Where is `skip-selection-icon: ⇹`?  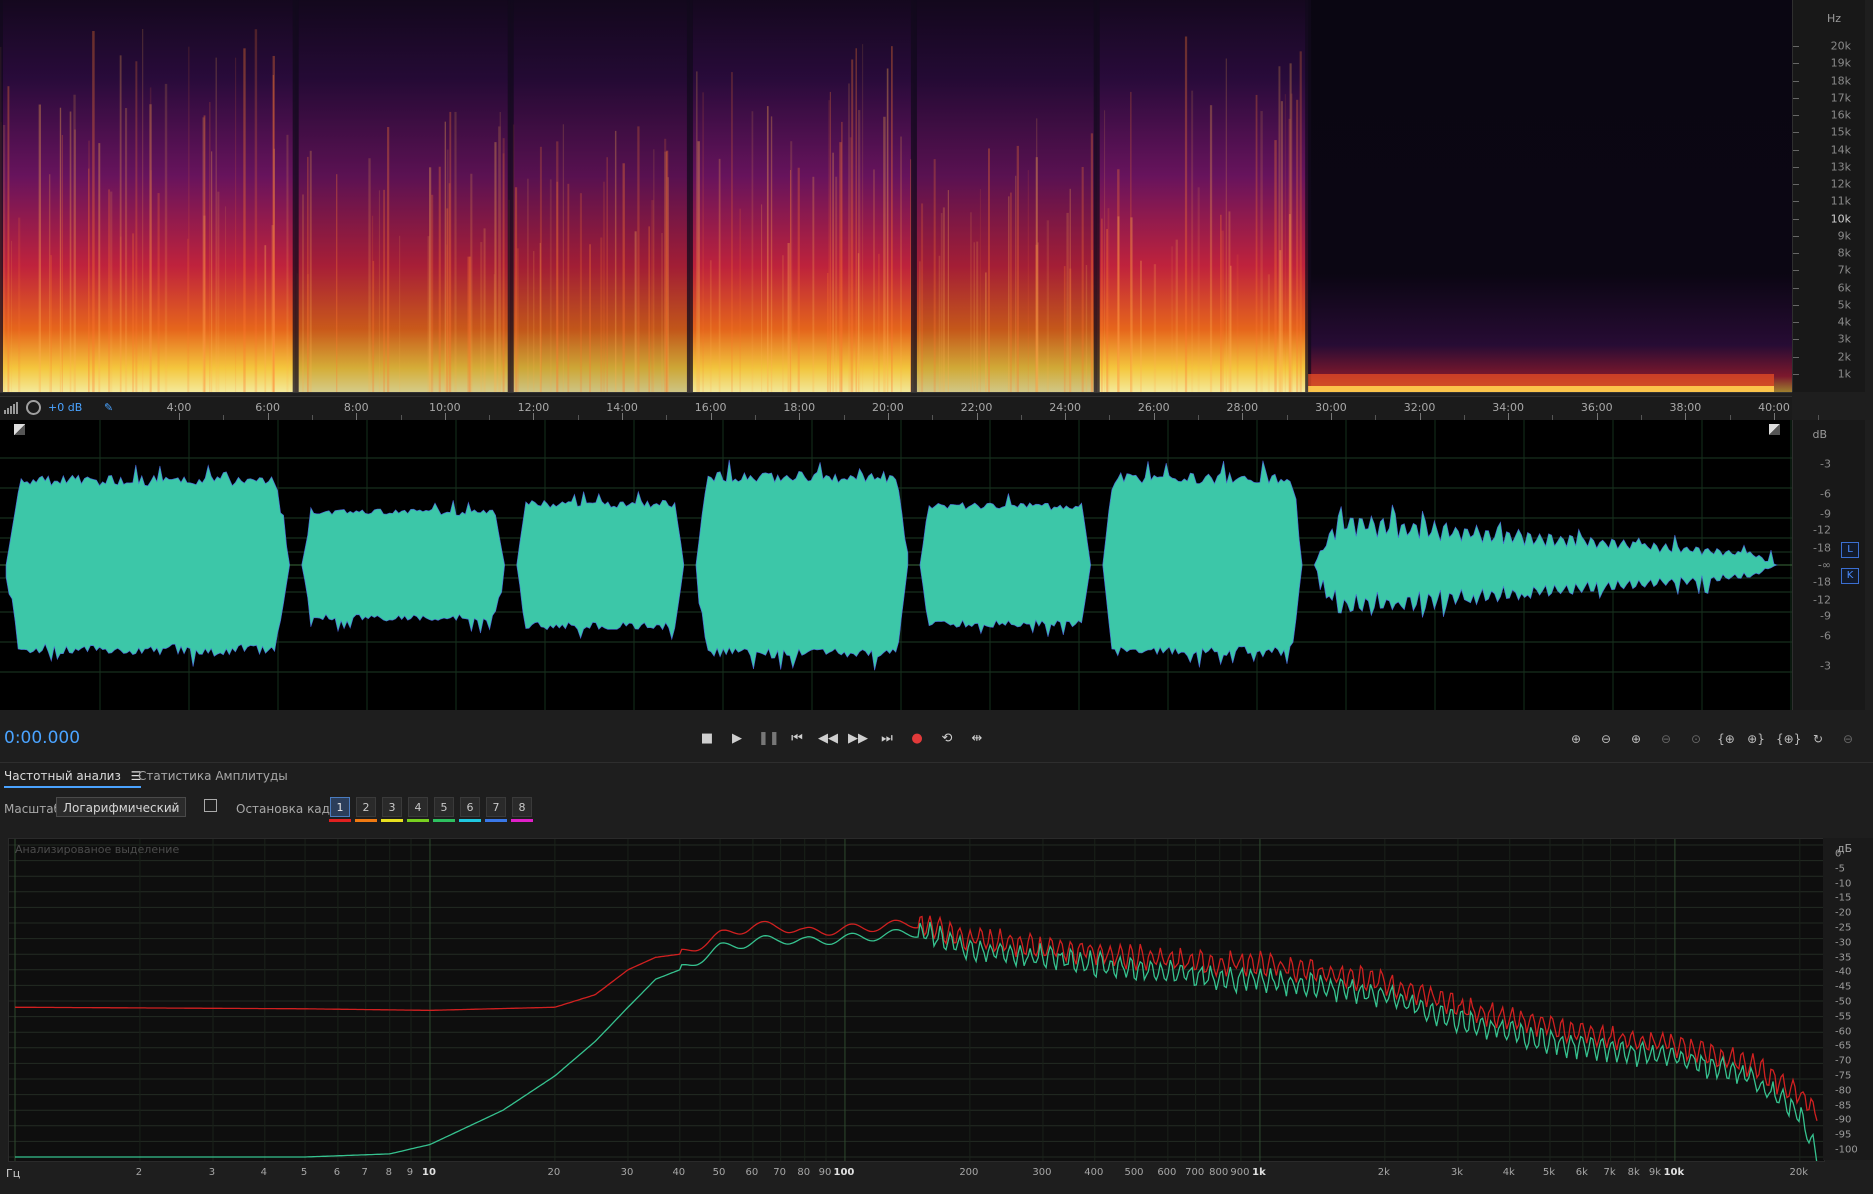 skip-selection-icon: ⇹ is located at coordinates (977, 739).